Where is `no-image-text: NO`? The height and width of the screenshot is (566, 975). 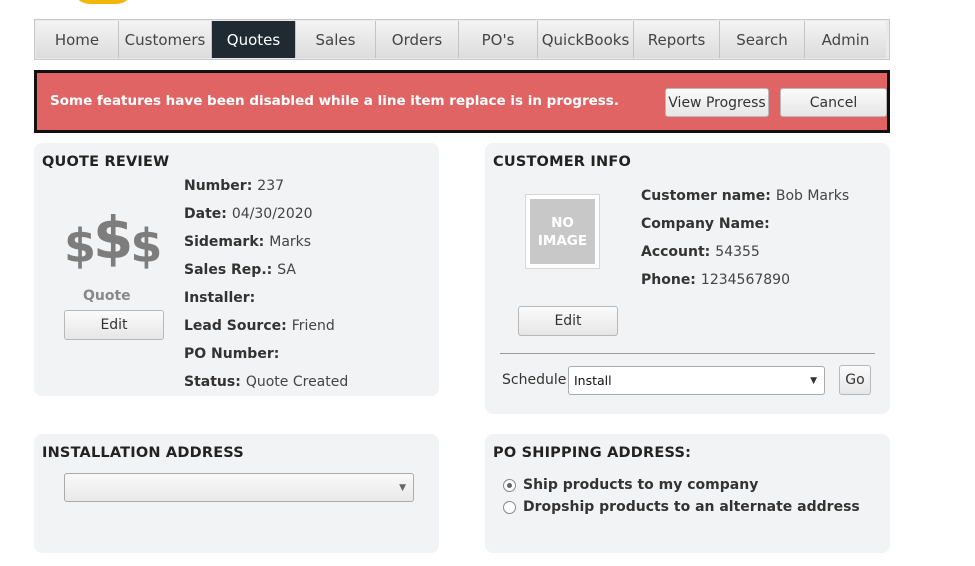 no-image-text: NO is located at coordinates (562, 222).